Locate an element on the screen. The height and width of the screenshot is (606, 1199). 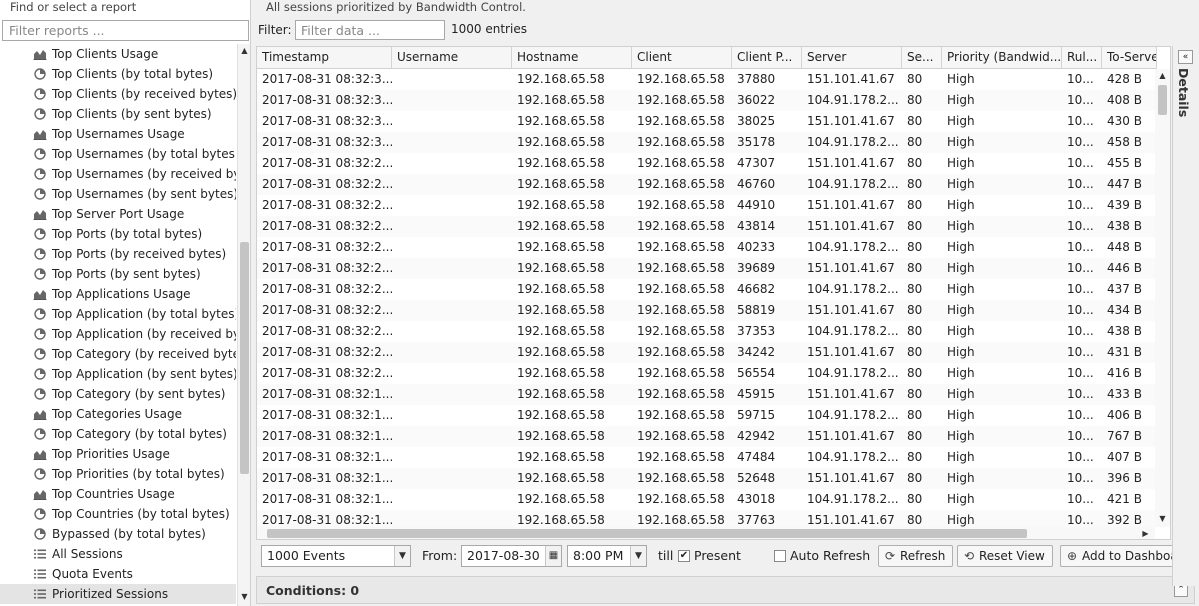
report-item: Top Category (by sent bytes) is located at coordinates (118, 394).